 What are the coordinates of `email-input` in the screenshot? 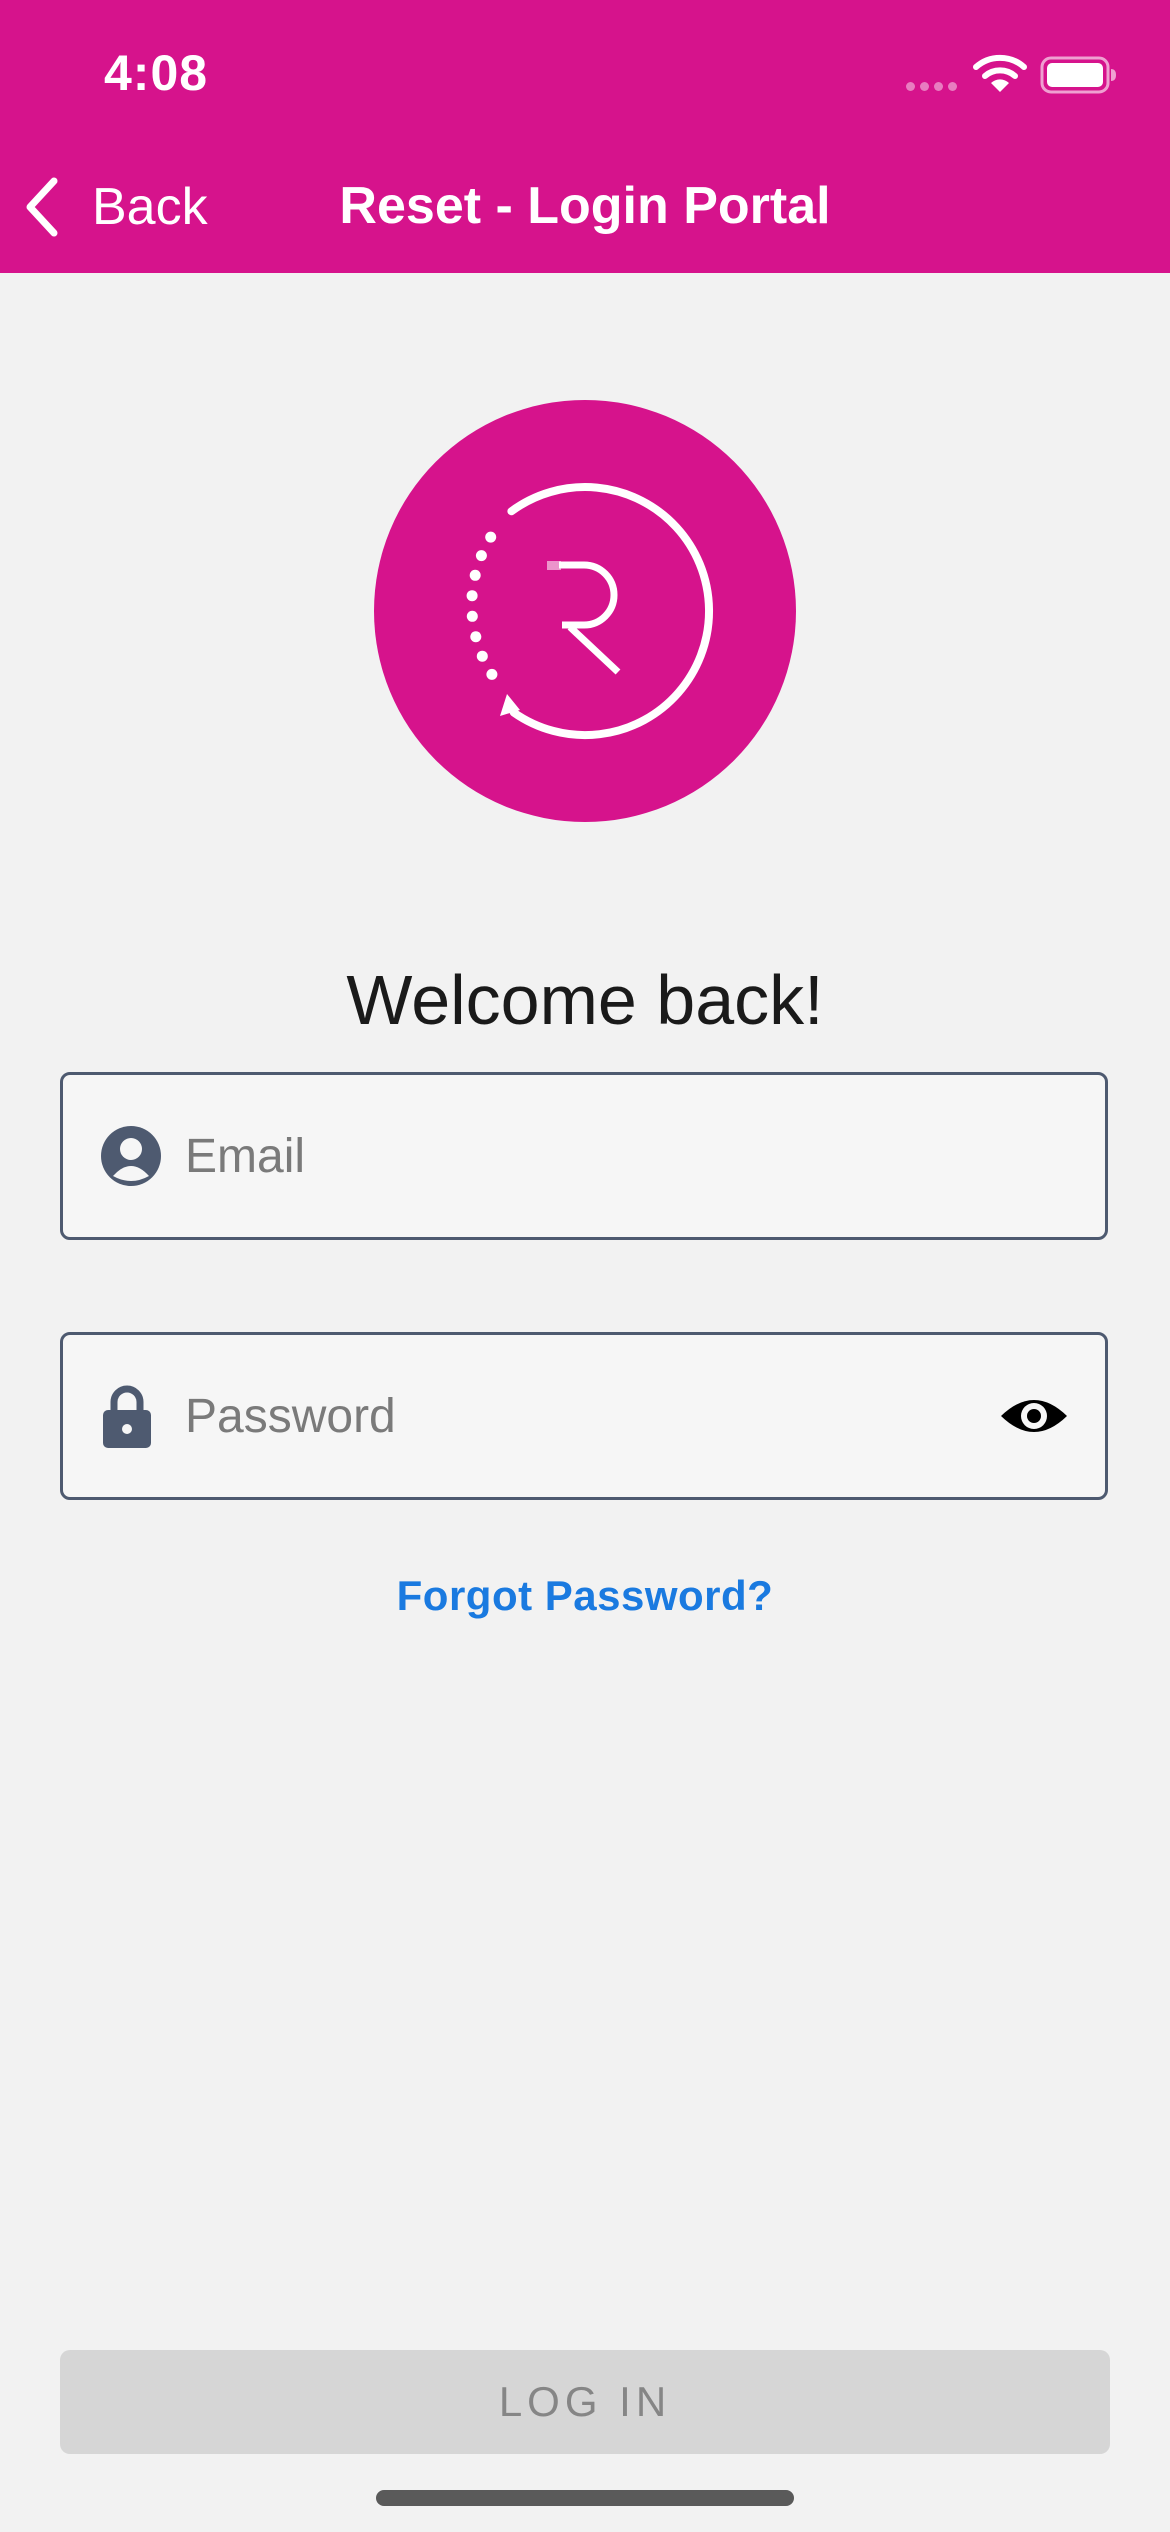 It's located at (595, 1156).